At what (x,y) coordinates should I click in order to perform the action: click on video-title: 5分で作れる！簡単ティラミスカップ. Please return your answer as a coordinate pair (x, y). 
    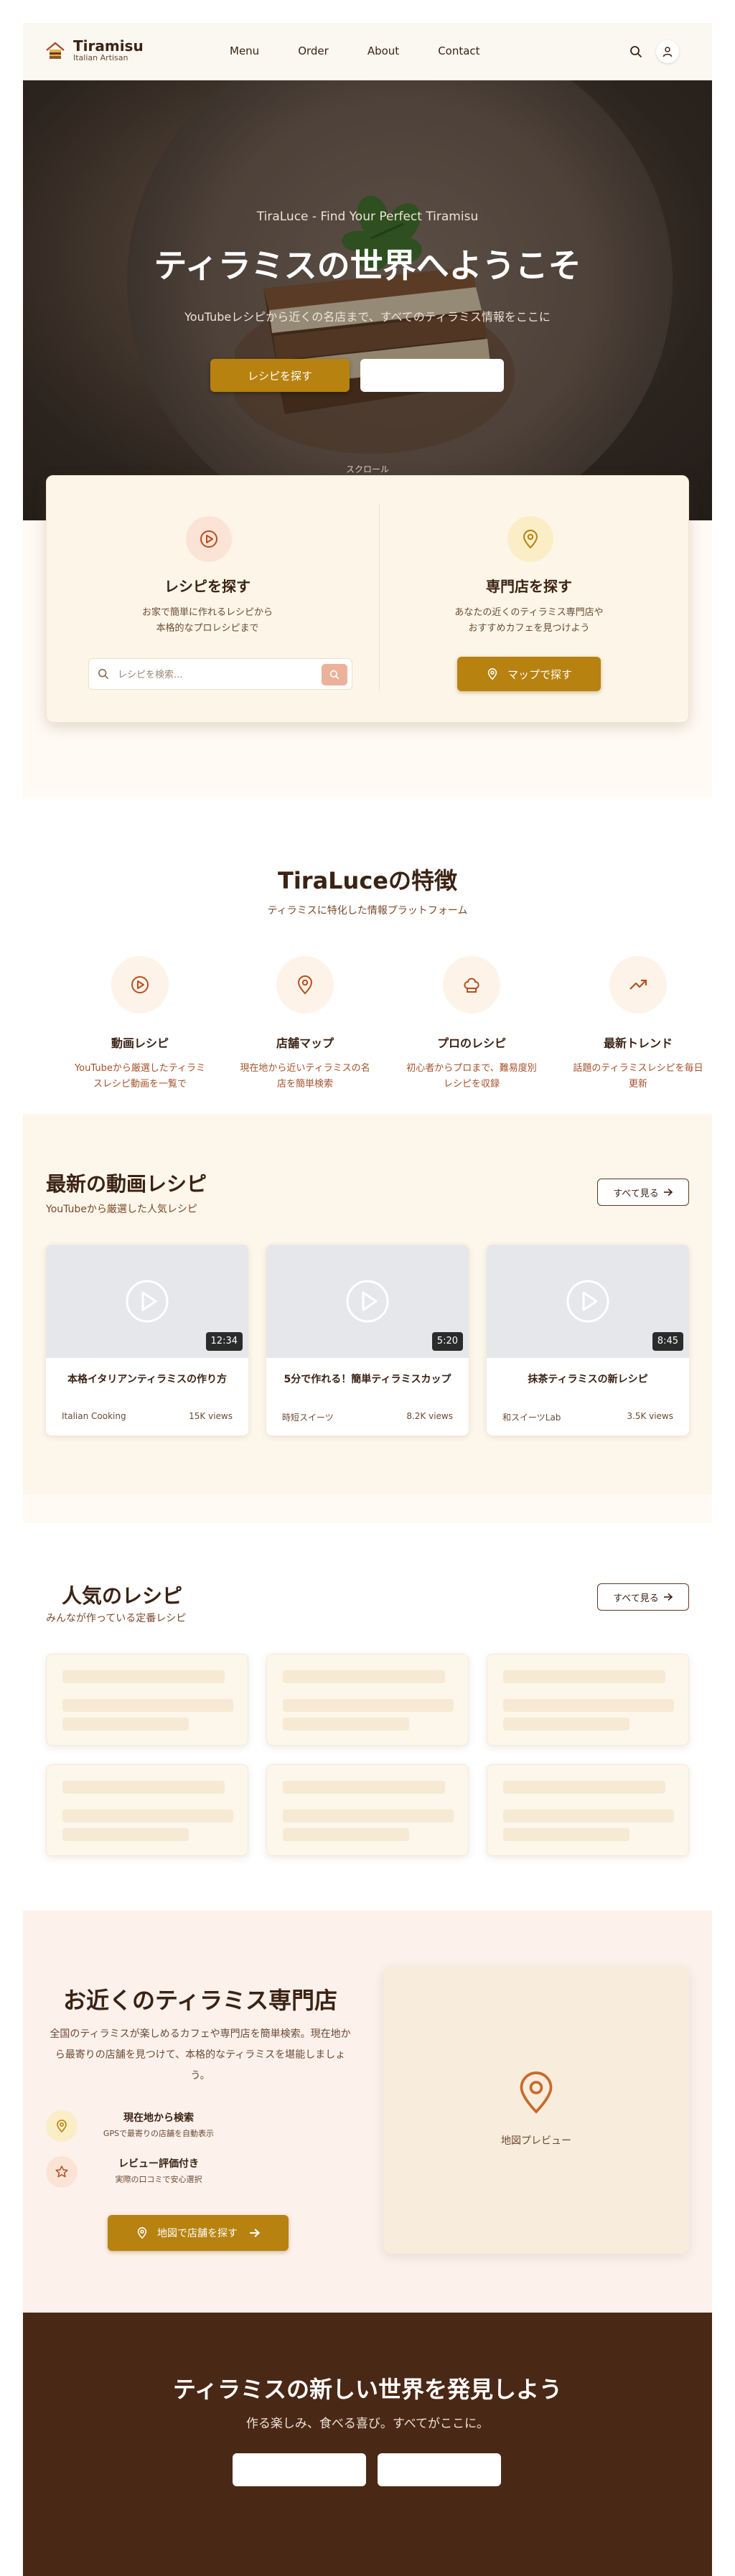
    Looking at the image, I should click on (367, 1380).